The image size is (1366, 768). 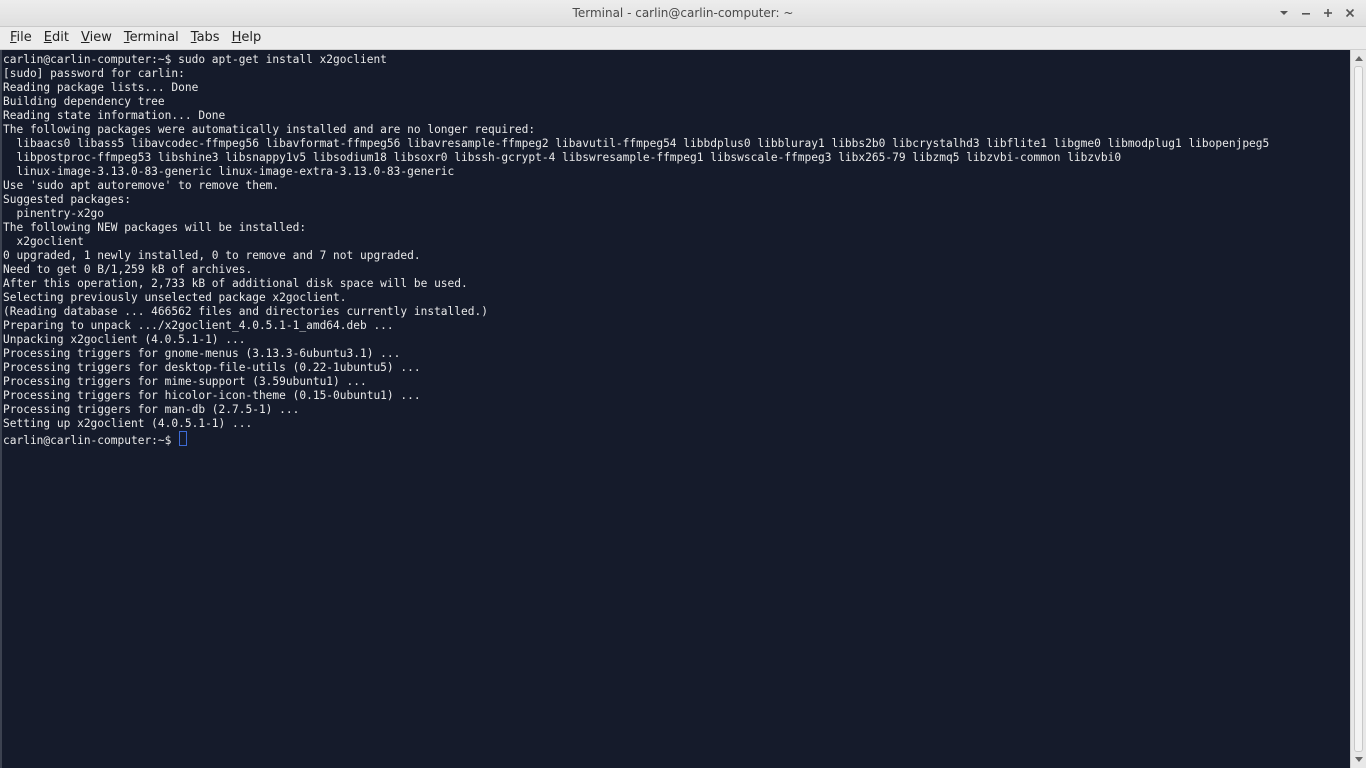 I want to click on menu-bar: File Edit View Terminal Tabs Help, so click(x=683, y=38).